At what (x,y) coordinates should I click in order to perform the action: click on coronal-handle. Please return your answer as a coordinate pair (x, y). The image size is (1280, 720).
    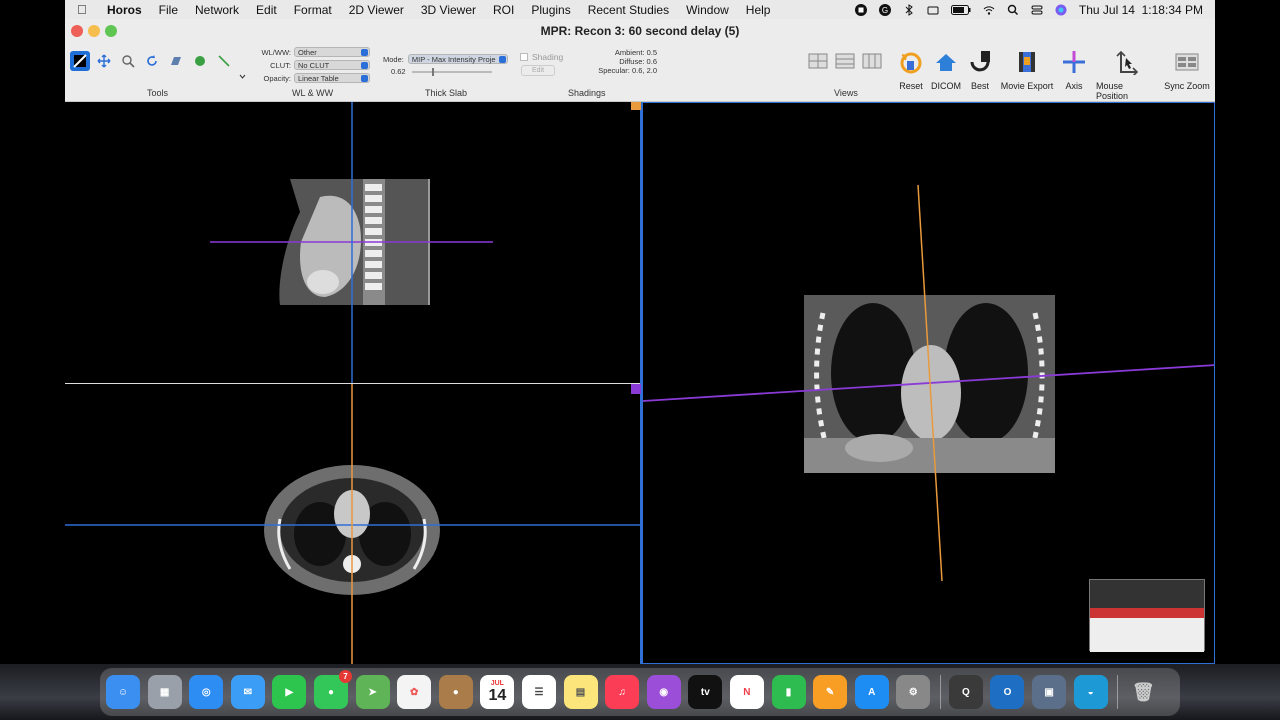
    Looking at the image, I should click on (636, 389).